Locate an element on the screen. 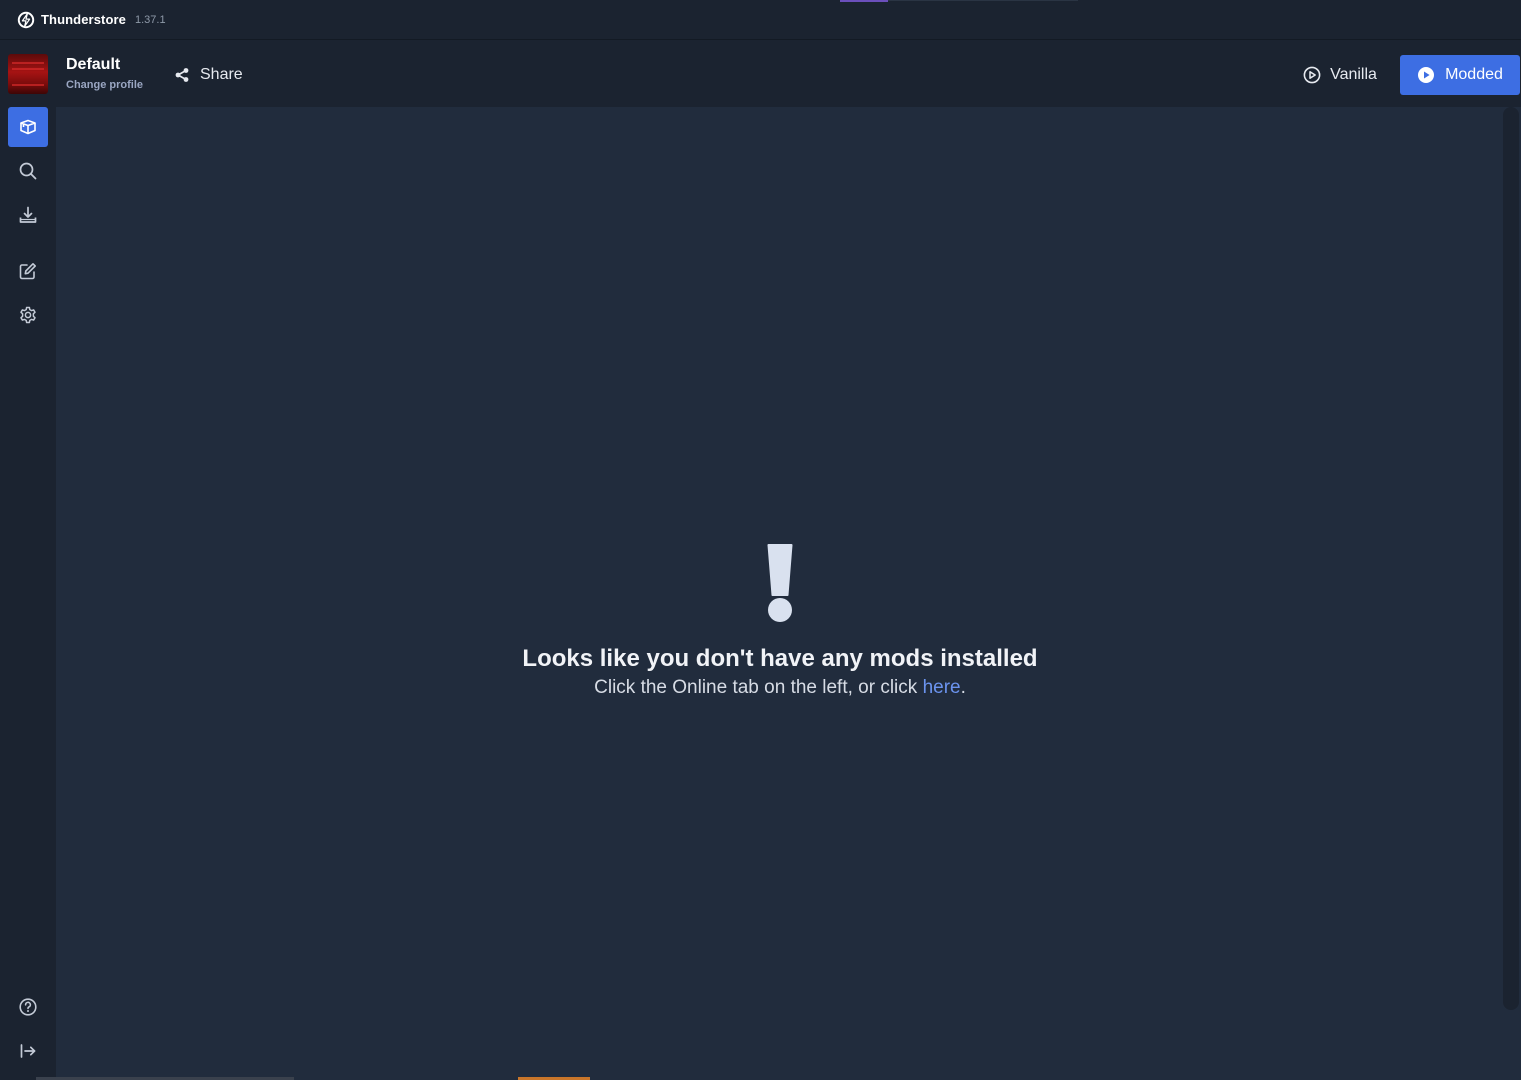 The image size is (1521, 1080). title-bar: Thunderstore 1.37.1 is located at coordinates (760, 20).